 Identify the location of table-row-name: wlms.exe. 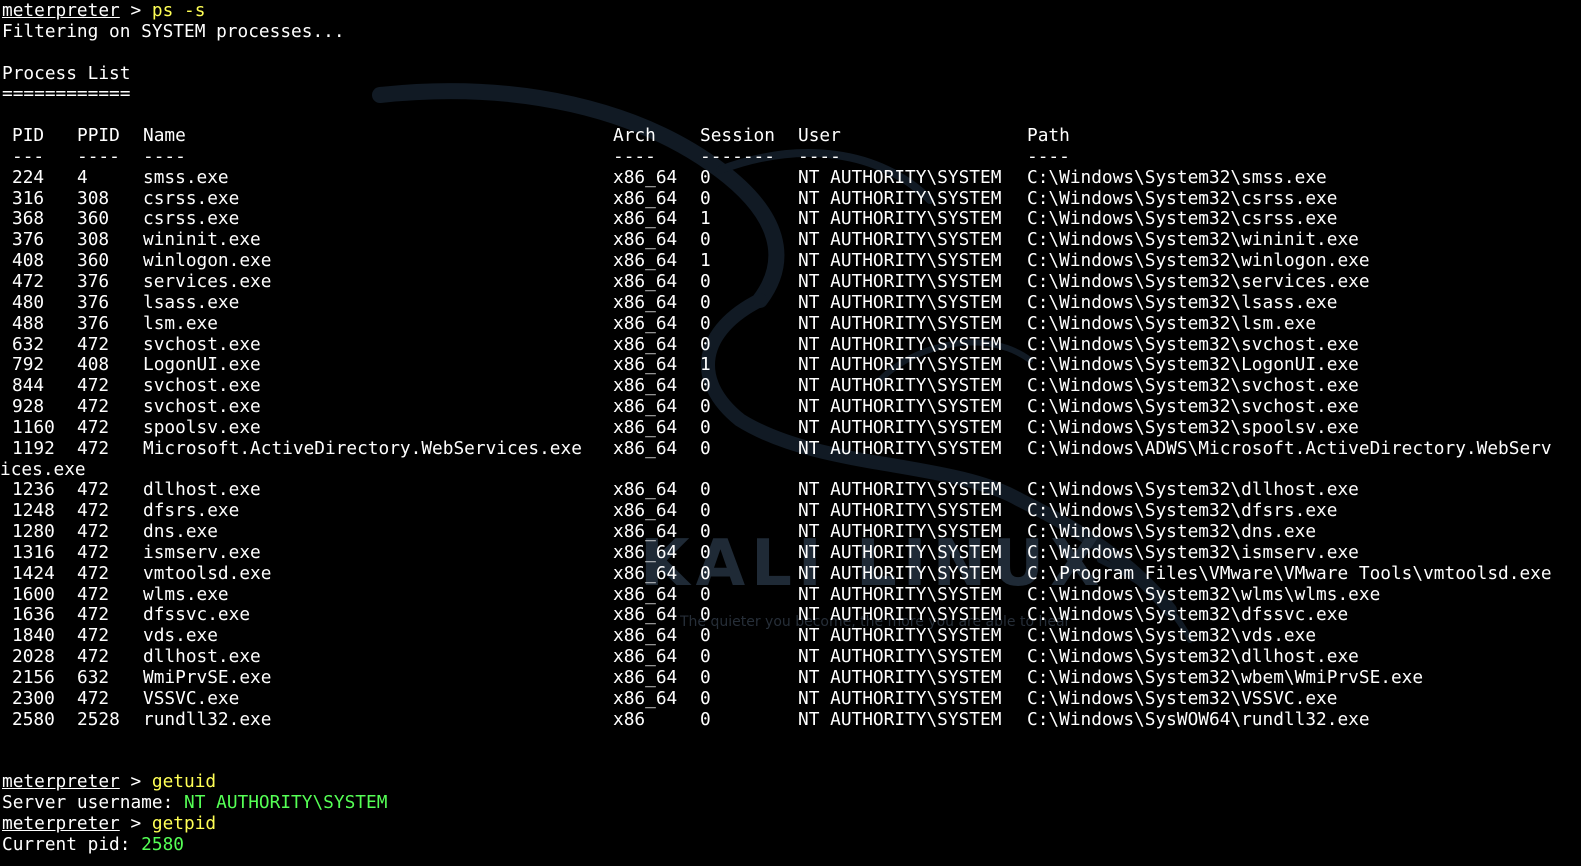
(186, 594).